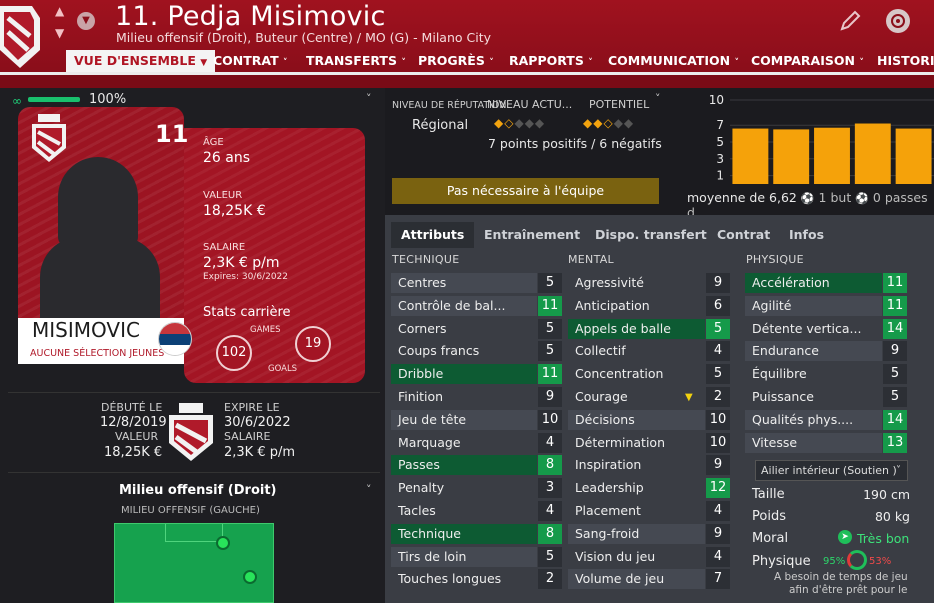 This screenshot has height=603, width=934. Describe the element at coordinates (718, 283) in the screenshot. I see `attribute-value: 9` at that location.